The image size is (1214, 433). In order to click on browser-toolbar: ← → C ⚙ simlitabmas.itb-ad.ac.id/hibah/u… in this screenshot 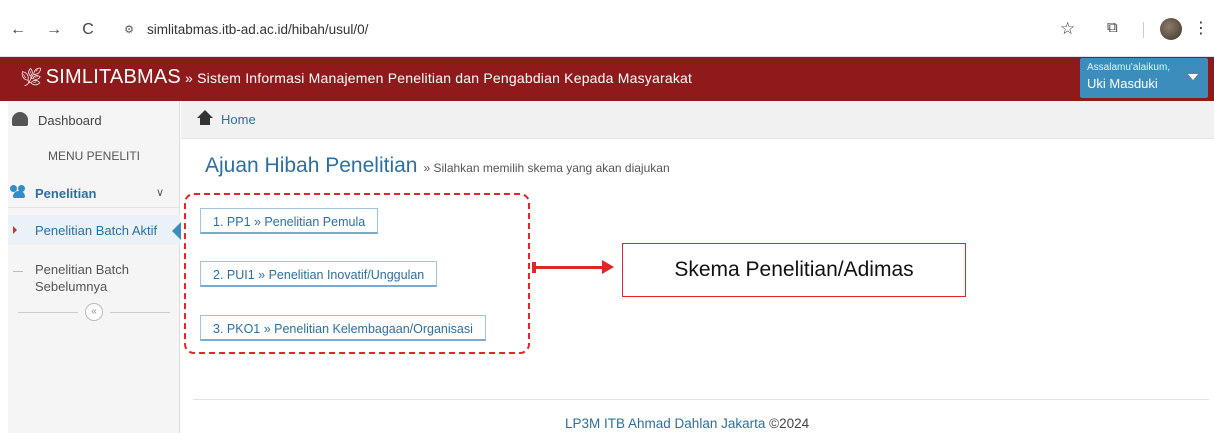, I will do `click(607, 28)`.